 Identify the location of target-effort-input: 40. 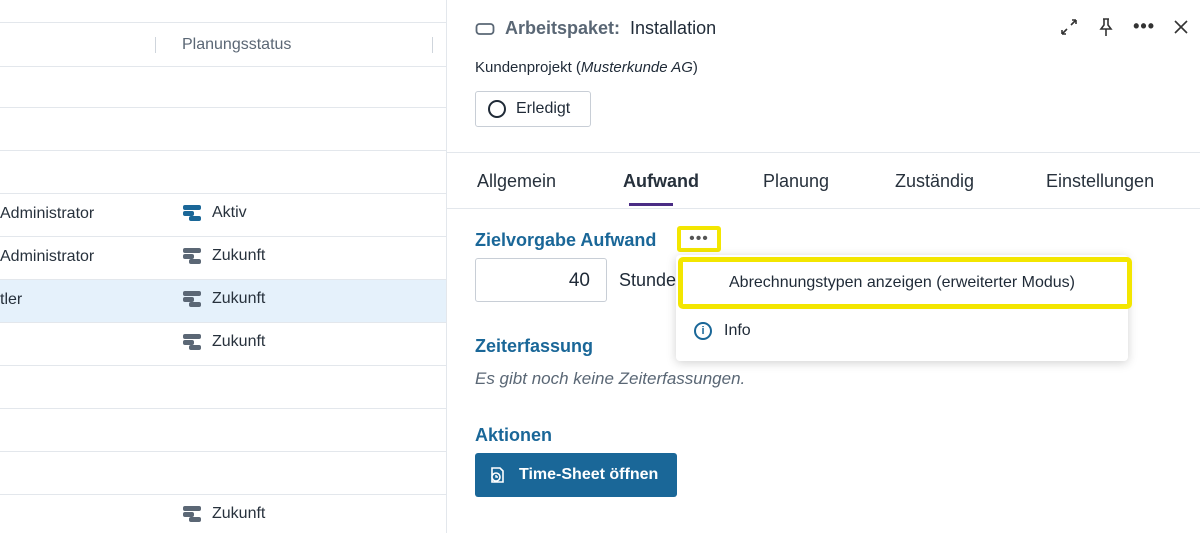
(541, 280).